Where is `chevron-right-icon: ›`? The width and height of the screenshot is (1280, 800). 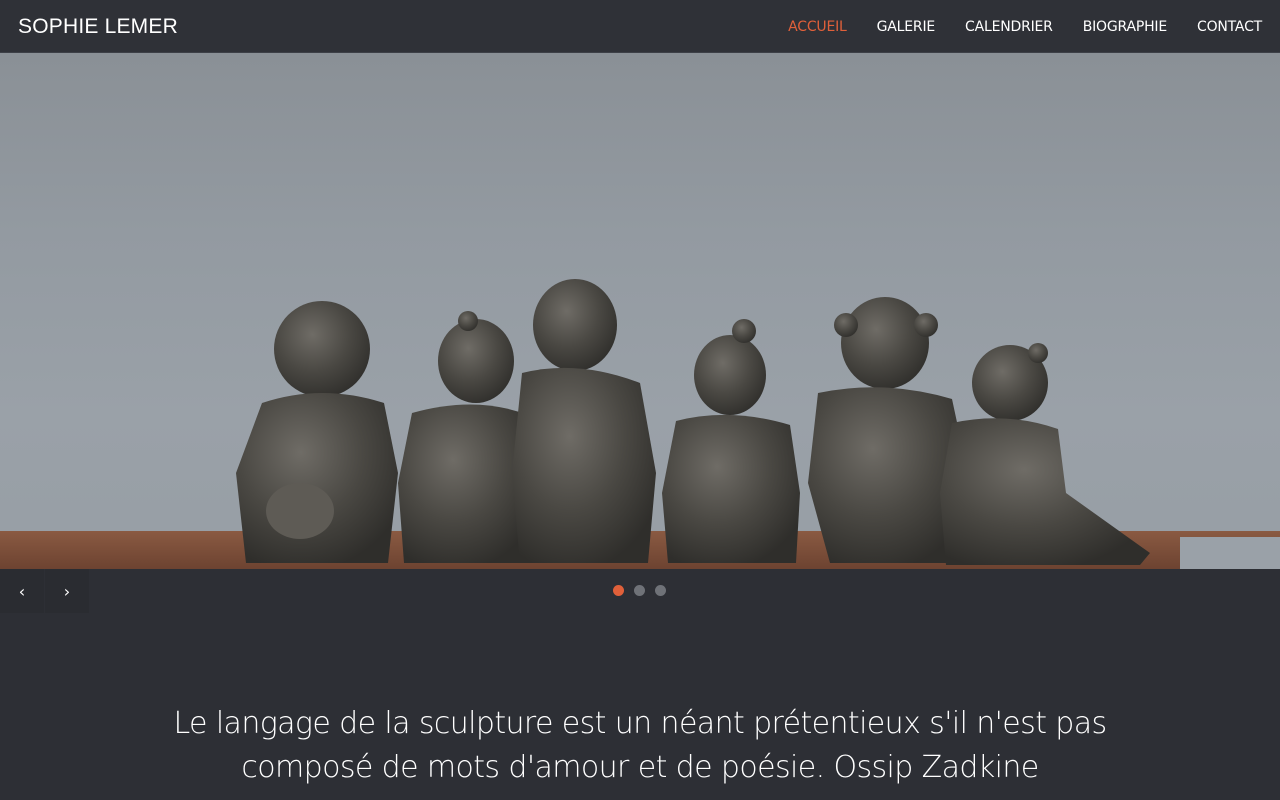
chevron-right-icon: › is located at coordinates (67, 591).